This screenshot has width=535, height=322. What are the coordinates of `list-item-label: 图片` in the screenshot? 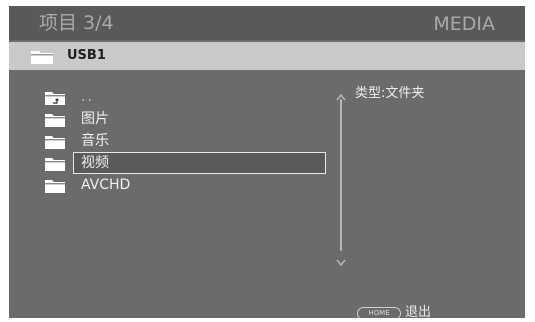 It's located at (95, 119).